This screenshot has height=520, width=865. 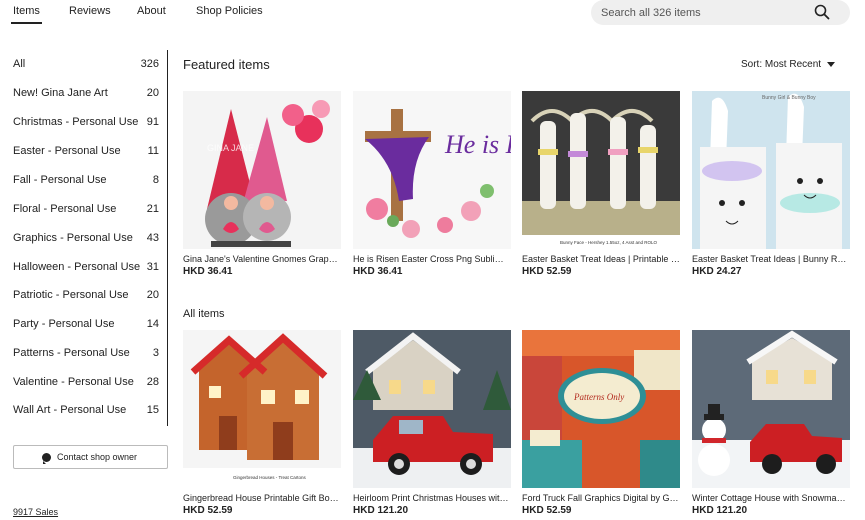 What do you see at coordinates (822, 12) in the screenshot?
I see `search-icon` at bounding box center [822, 12].